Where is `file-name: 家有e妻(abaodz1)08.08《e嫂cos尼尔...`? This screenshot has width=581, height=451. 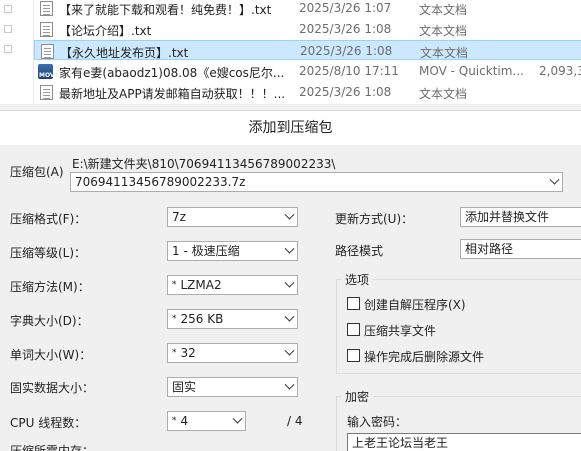
file-name: 家有e妻(abaodz1)08.08《e嫂cos尼尔... is located at coordinates (172, 73).